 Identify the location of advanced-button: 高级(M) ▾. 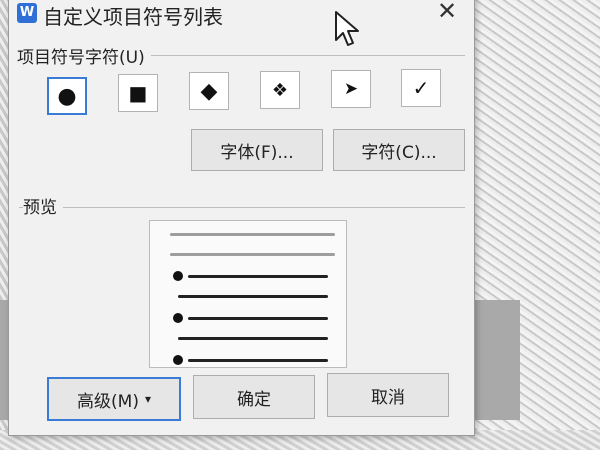
(114, 399).